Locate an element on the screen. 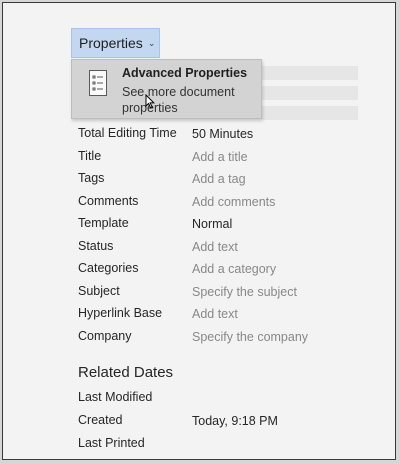 The height and width of the screenshot is (464, 400). tags-field: Add a tag is located at coordinates (219, 179).